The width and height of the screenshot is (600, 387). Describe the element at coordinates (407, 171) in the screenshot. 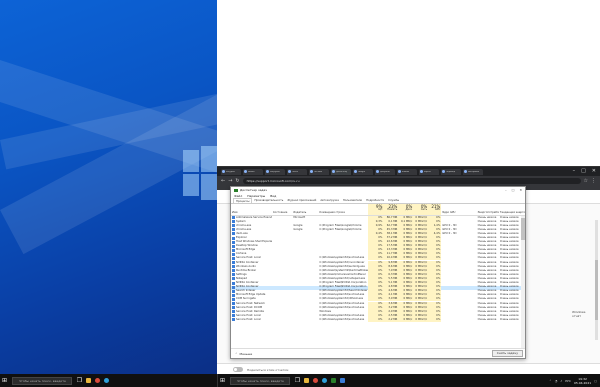

I see `browser-tab: Файлы` at that location.